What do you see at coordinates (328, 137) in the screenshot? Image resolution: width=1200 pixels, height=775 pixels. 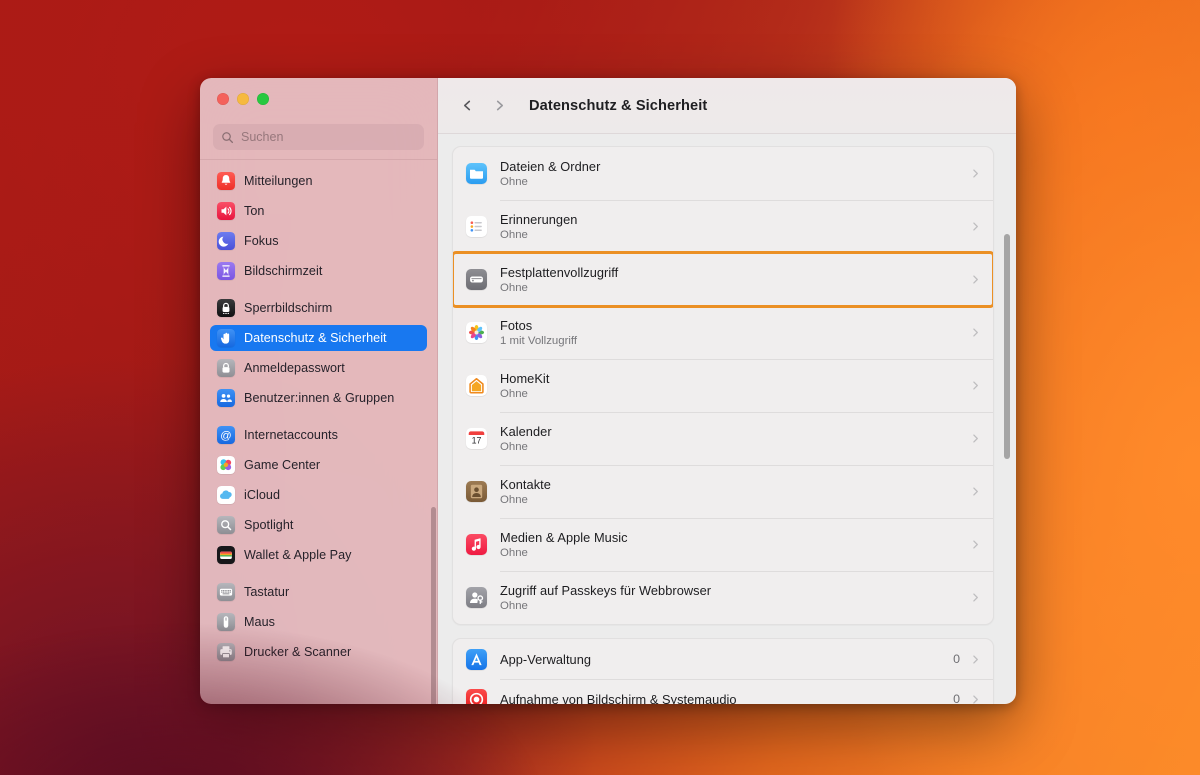 I see `search-input` at bounding box center [328, 137].